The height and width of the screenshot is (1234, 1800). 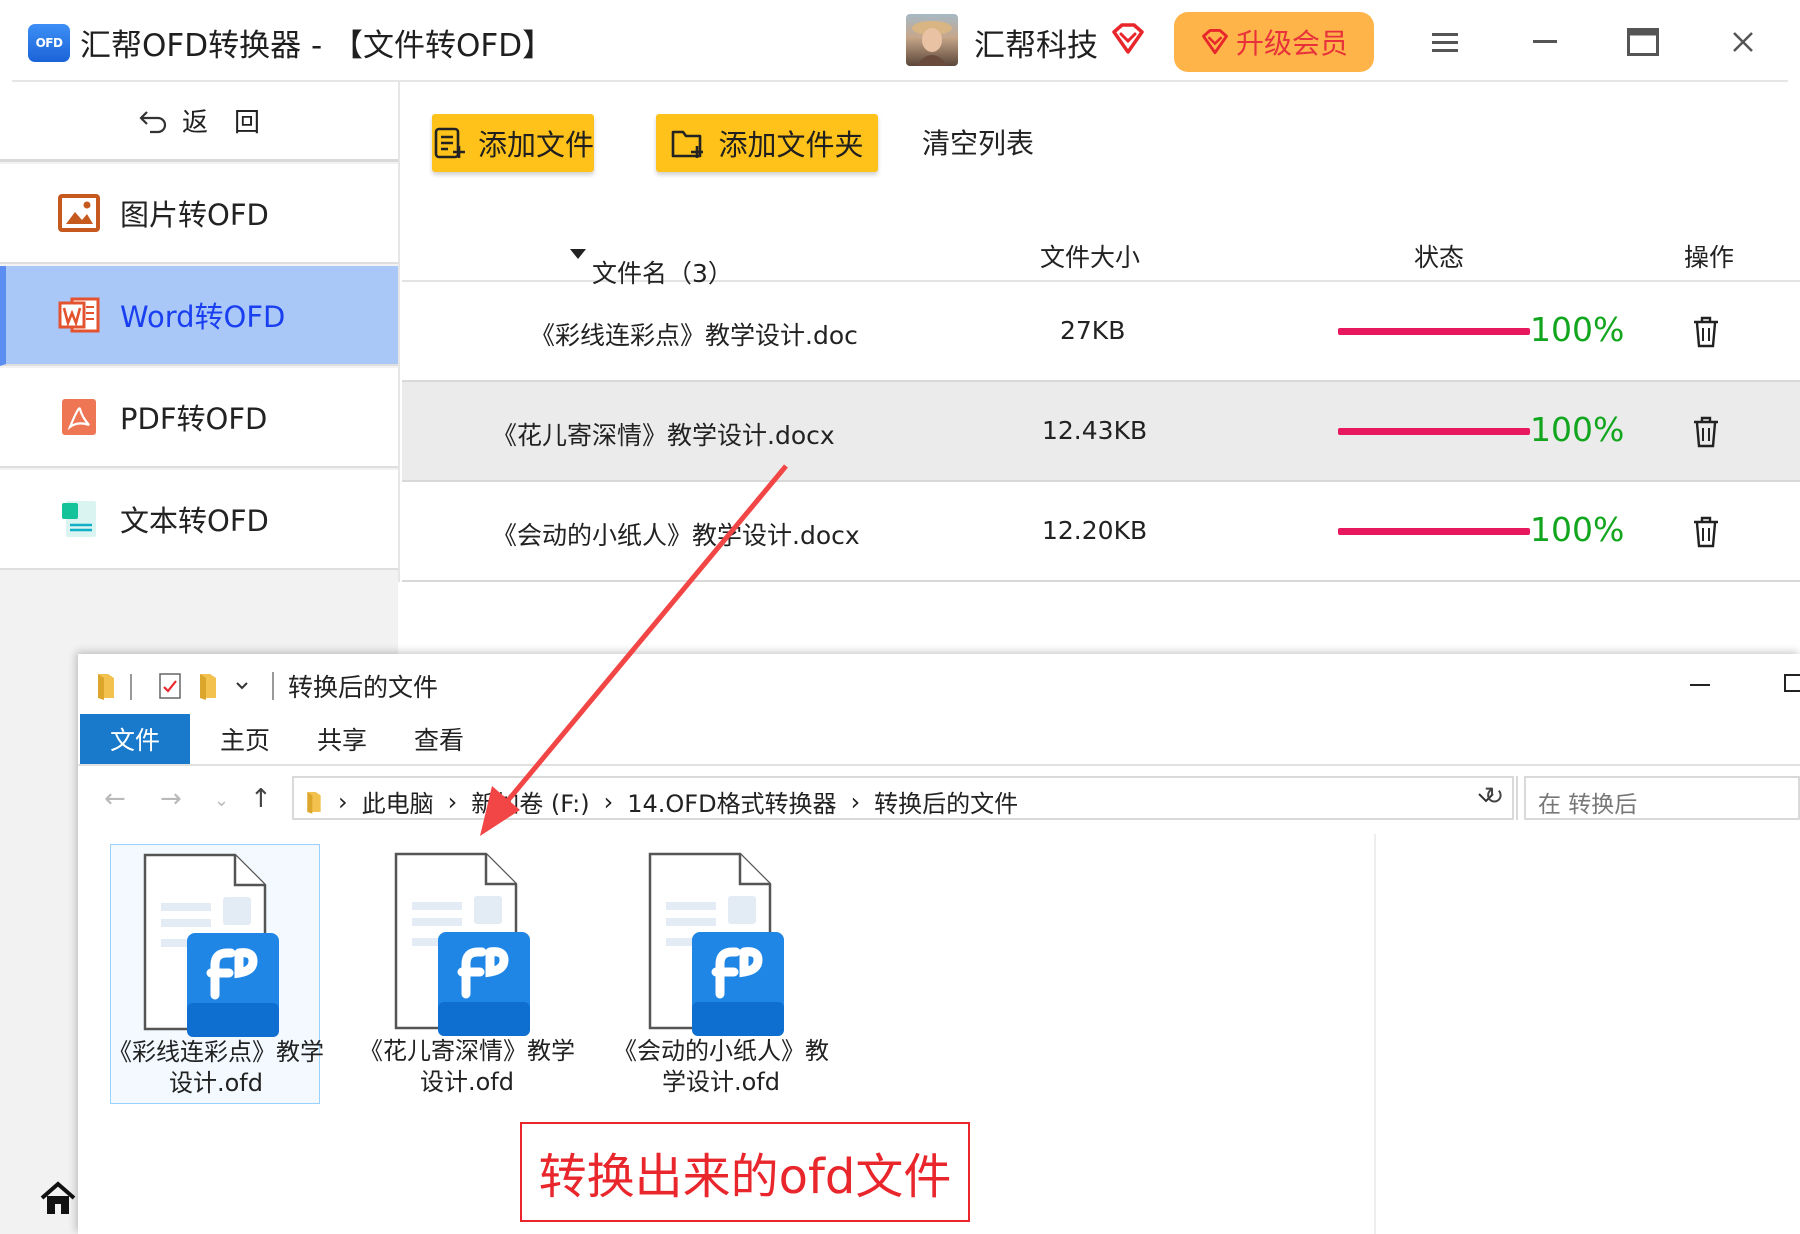 I want to click on tab-share: 共享, so click(x=342, y=739).